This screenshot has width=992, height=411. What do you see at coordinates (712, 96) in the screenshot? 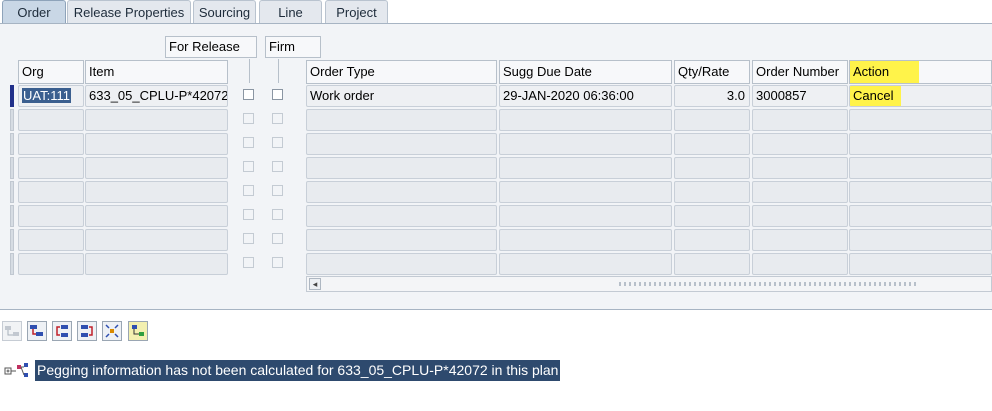
I see `qty-rate-field: 3.0` at bounding box center [712, 96].